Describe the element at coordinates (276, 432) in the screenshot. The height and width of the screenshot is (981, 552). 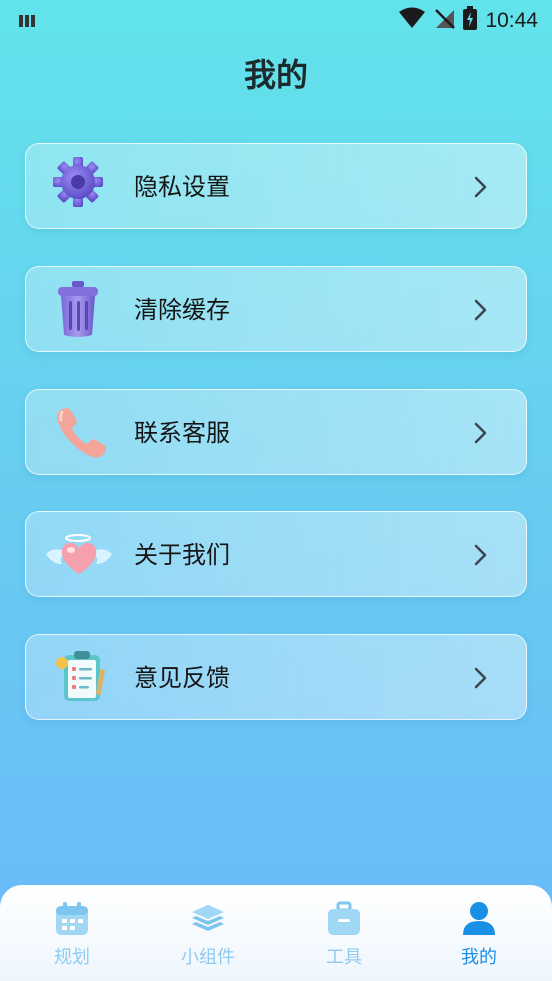
I see `menu-item-contact-support: 联系客服` at that location.